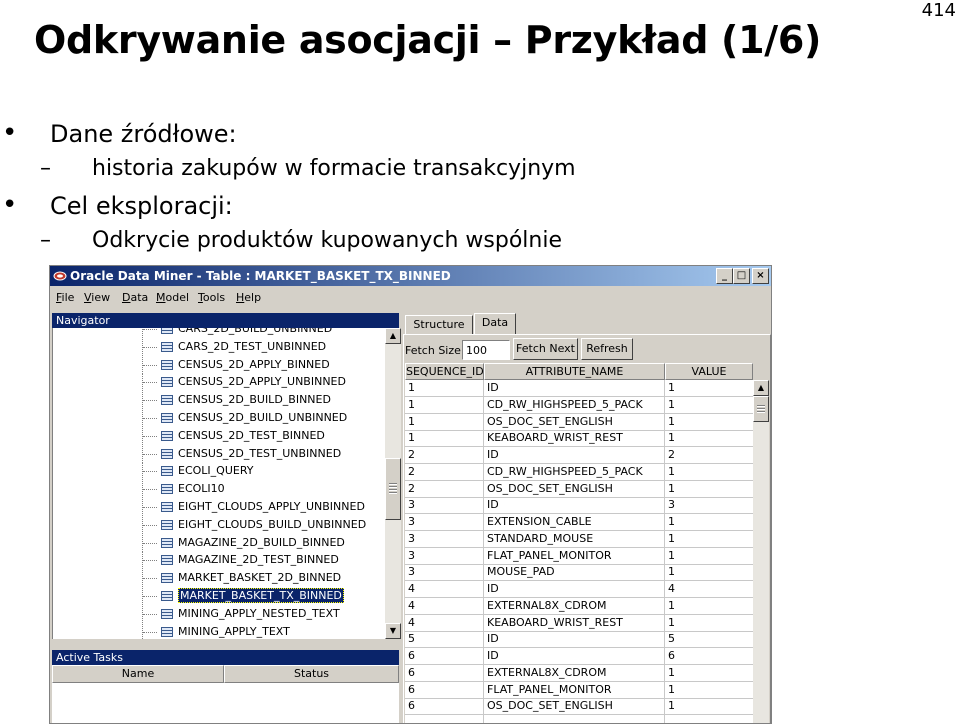  I want to click on table-row: 2 CD_RW_HIGHSPEED_5_PACK 1, so click(579, 472).